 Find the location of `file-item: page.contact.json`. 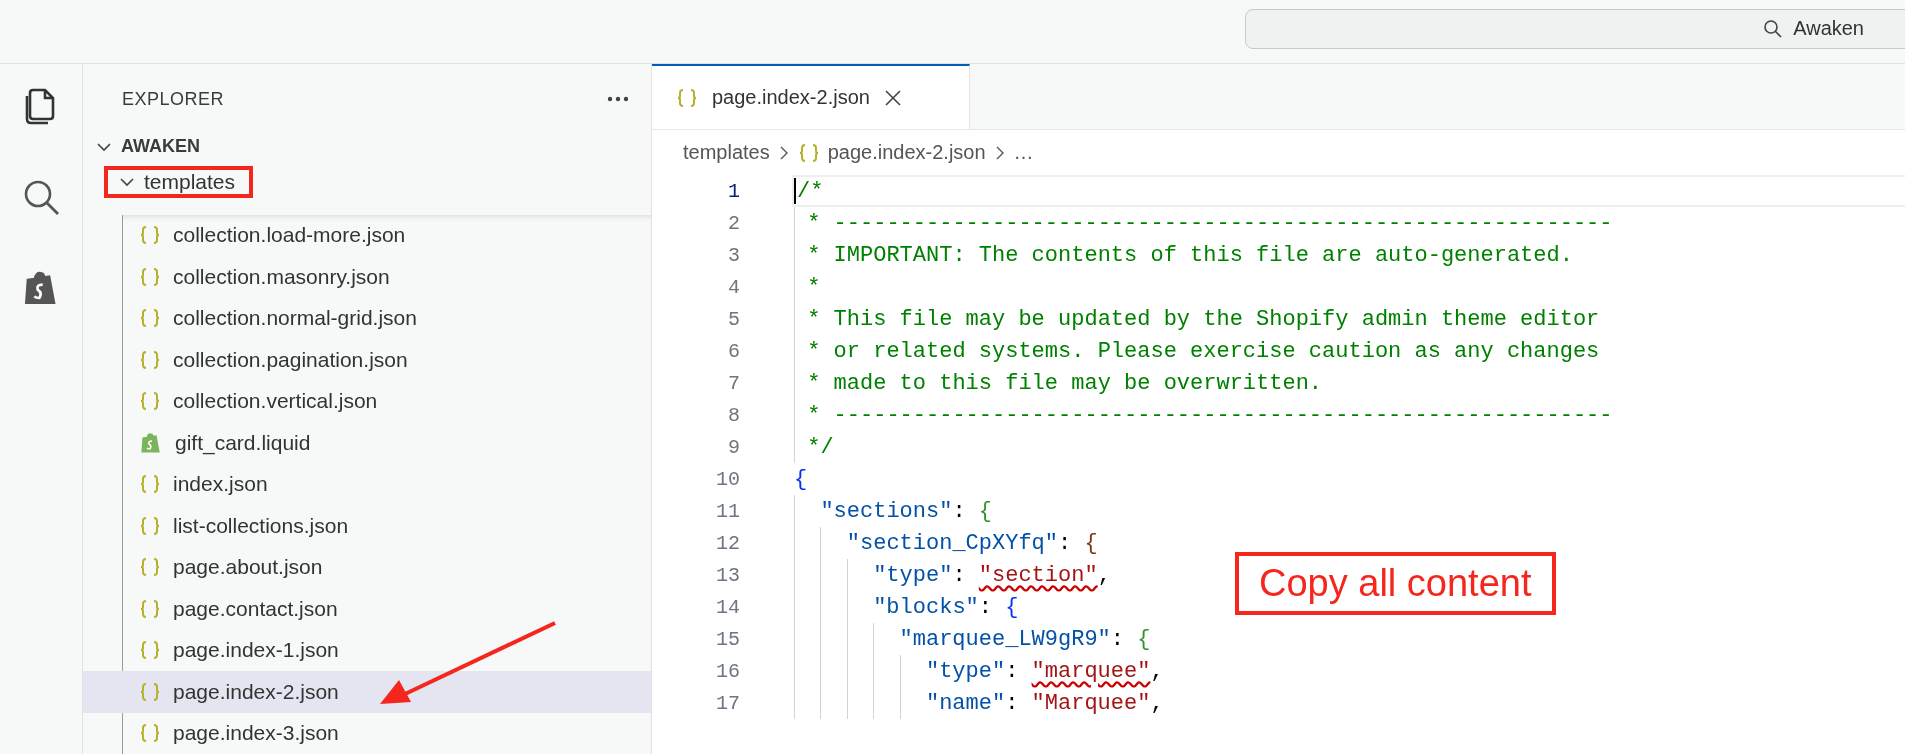

file-item: page.contact.json is located at coordinates (367, 609).